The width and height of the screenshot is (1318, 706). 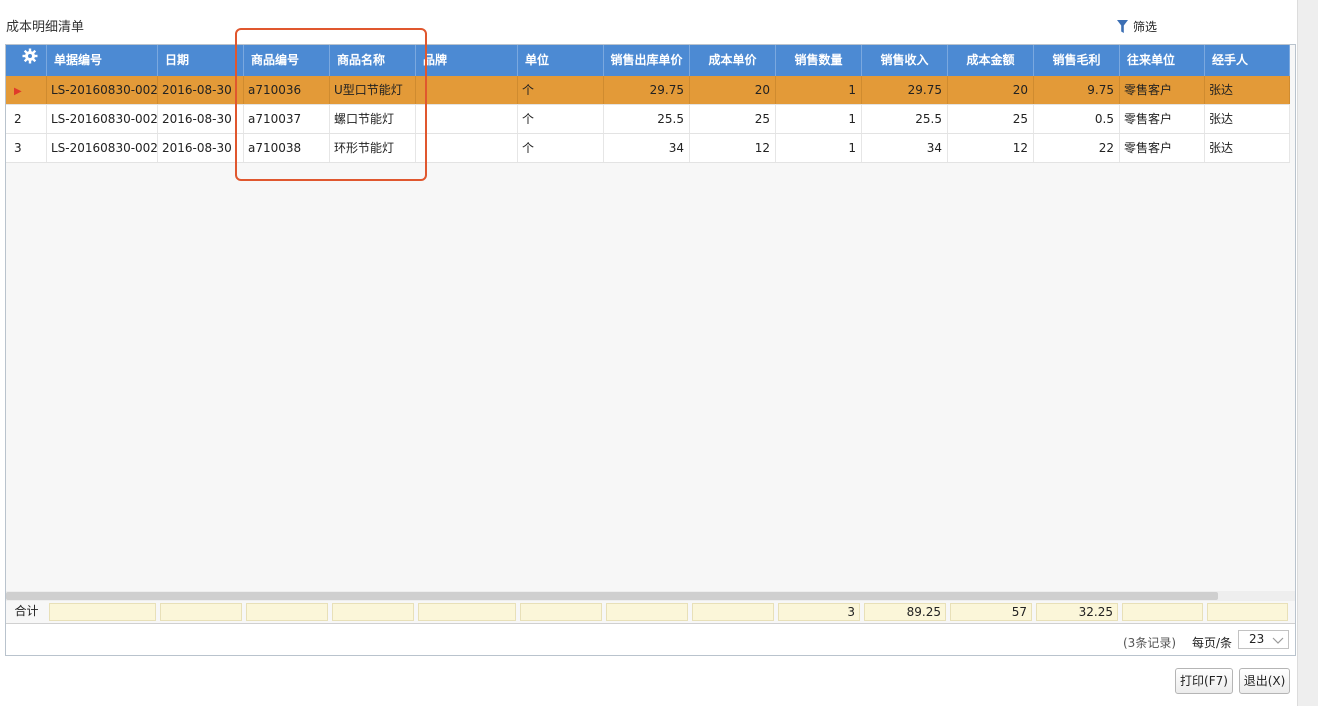 What do you see at coordinates (650, 639) in the screenshot?
I see `pagination-bar: (3条记录) 每页/条 23` at bounding box center [650, 639].